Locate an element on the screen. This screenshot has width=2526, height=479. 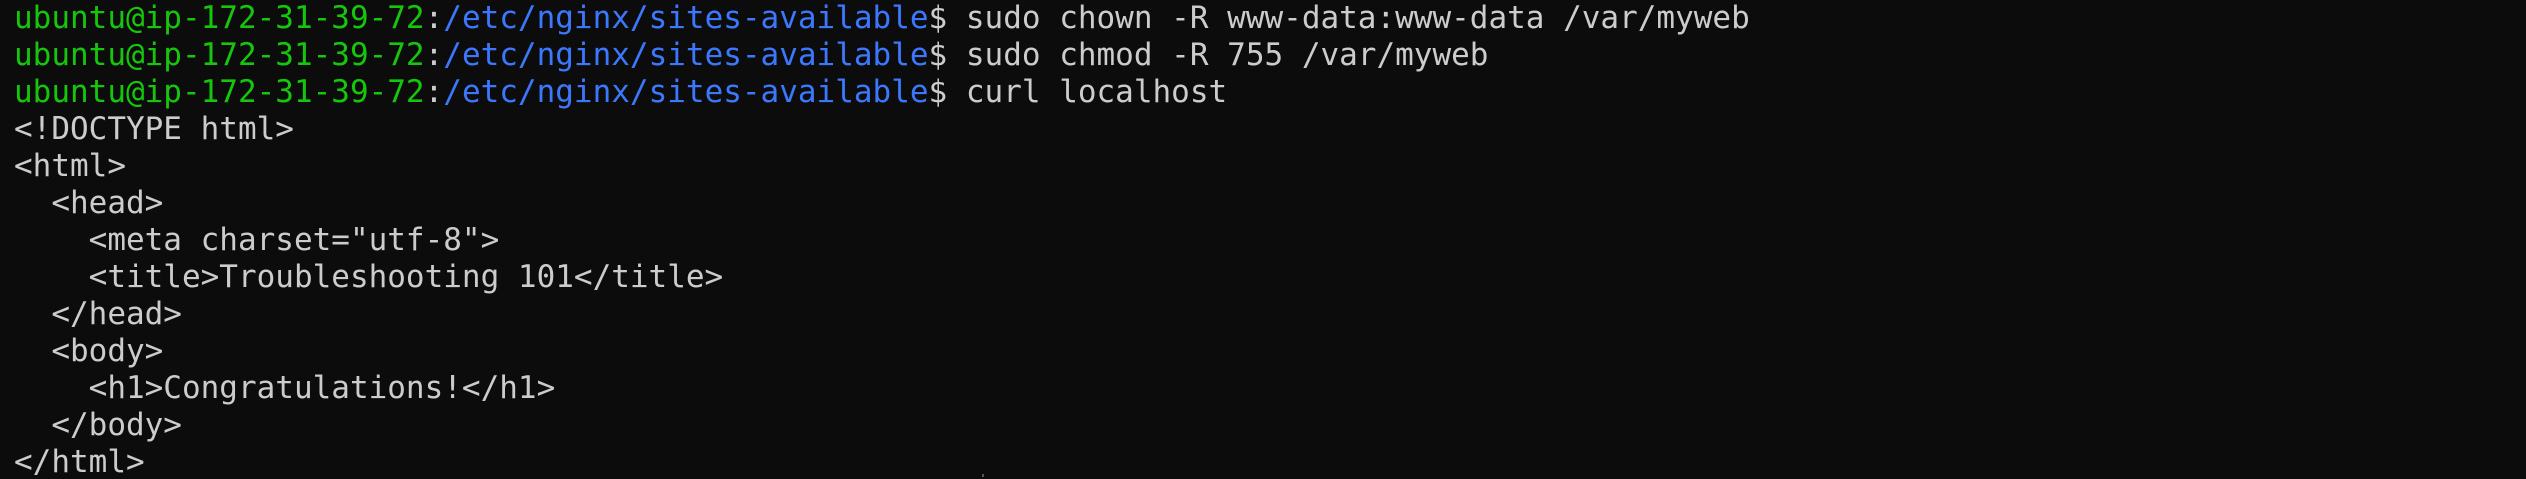
output-line: <meta charset="utf-8"> is located at coordinates (257, 240).